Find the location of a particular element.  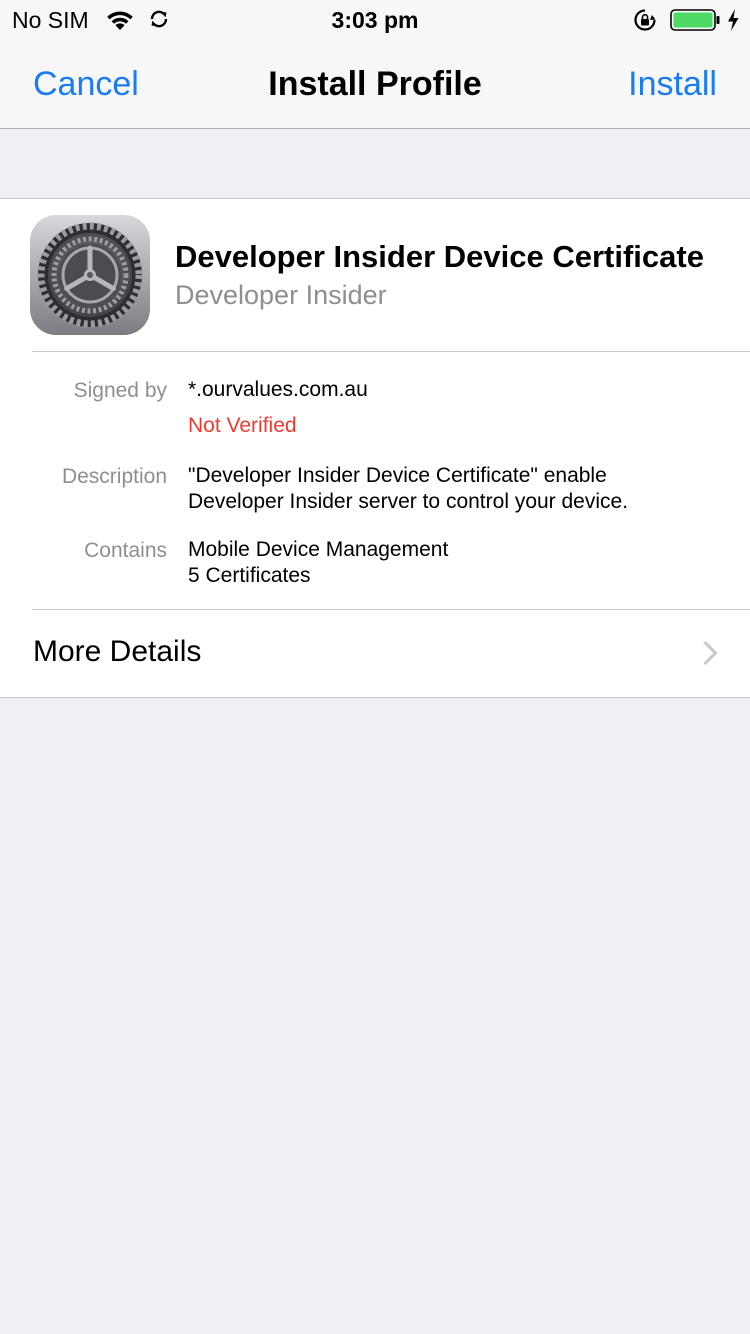

profile-name: Developer Insider Device Certificate is located at coordinates (439, 256).